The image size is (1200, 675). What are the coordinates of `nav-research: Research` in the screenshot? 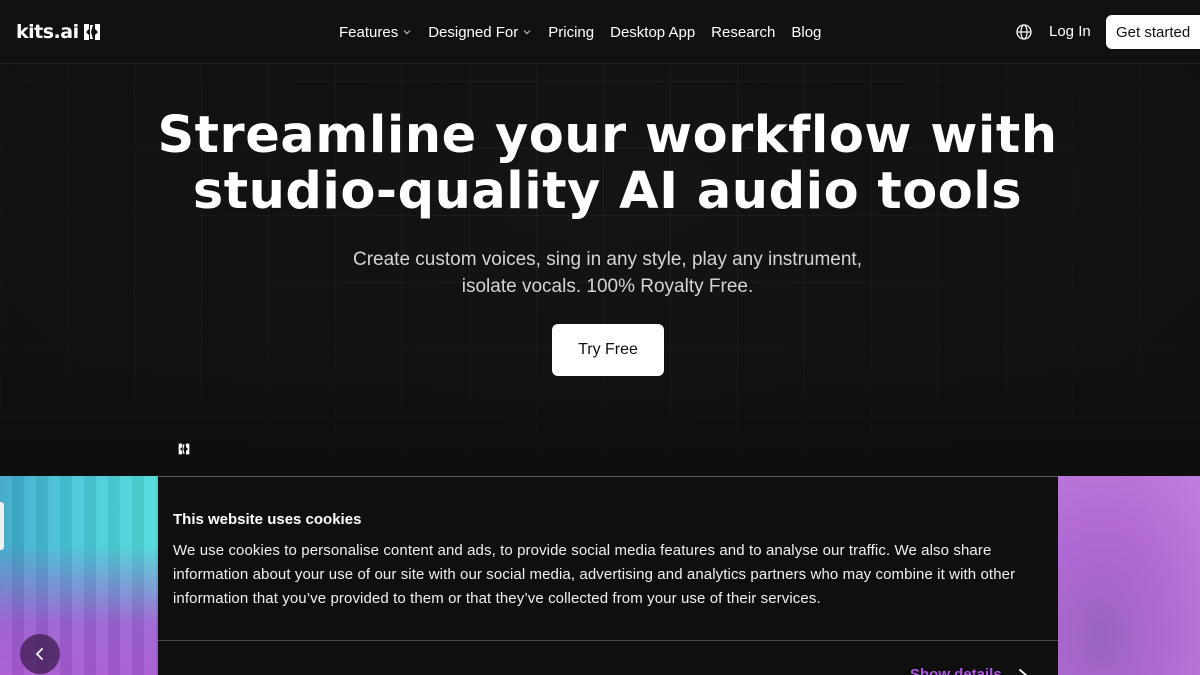 It's located at (743, 32).